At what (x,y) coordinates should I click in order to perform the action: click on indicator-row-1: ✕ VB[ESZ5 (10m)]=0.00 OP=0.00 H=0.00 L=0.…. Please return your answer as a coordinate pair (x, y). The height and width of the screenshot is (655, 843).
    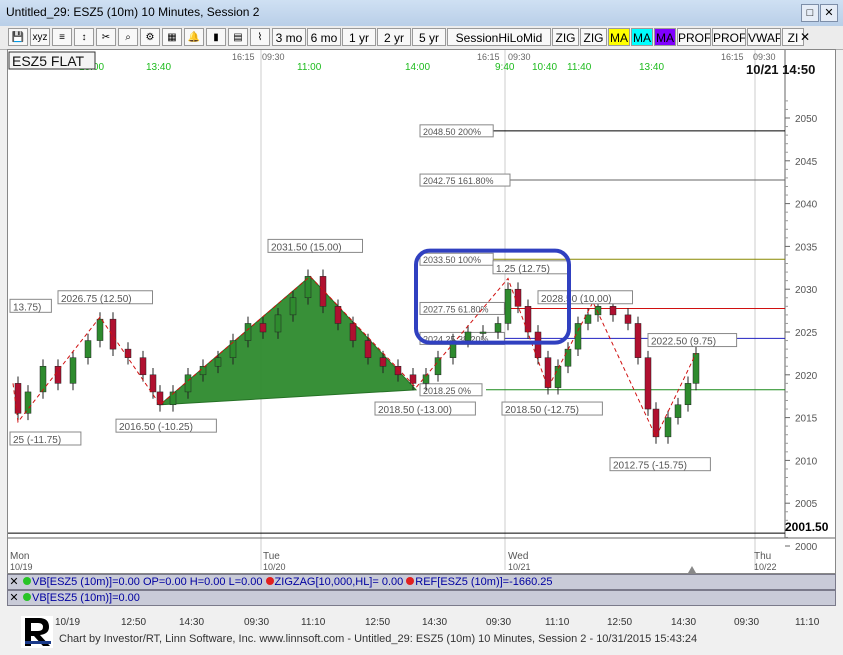
    Looking at the image, I should click on (421, 582).